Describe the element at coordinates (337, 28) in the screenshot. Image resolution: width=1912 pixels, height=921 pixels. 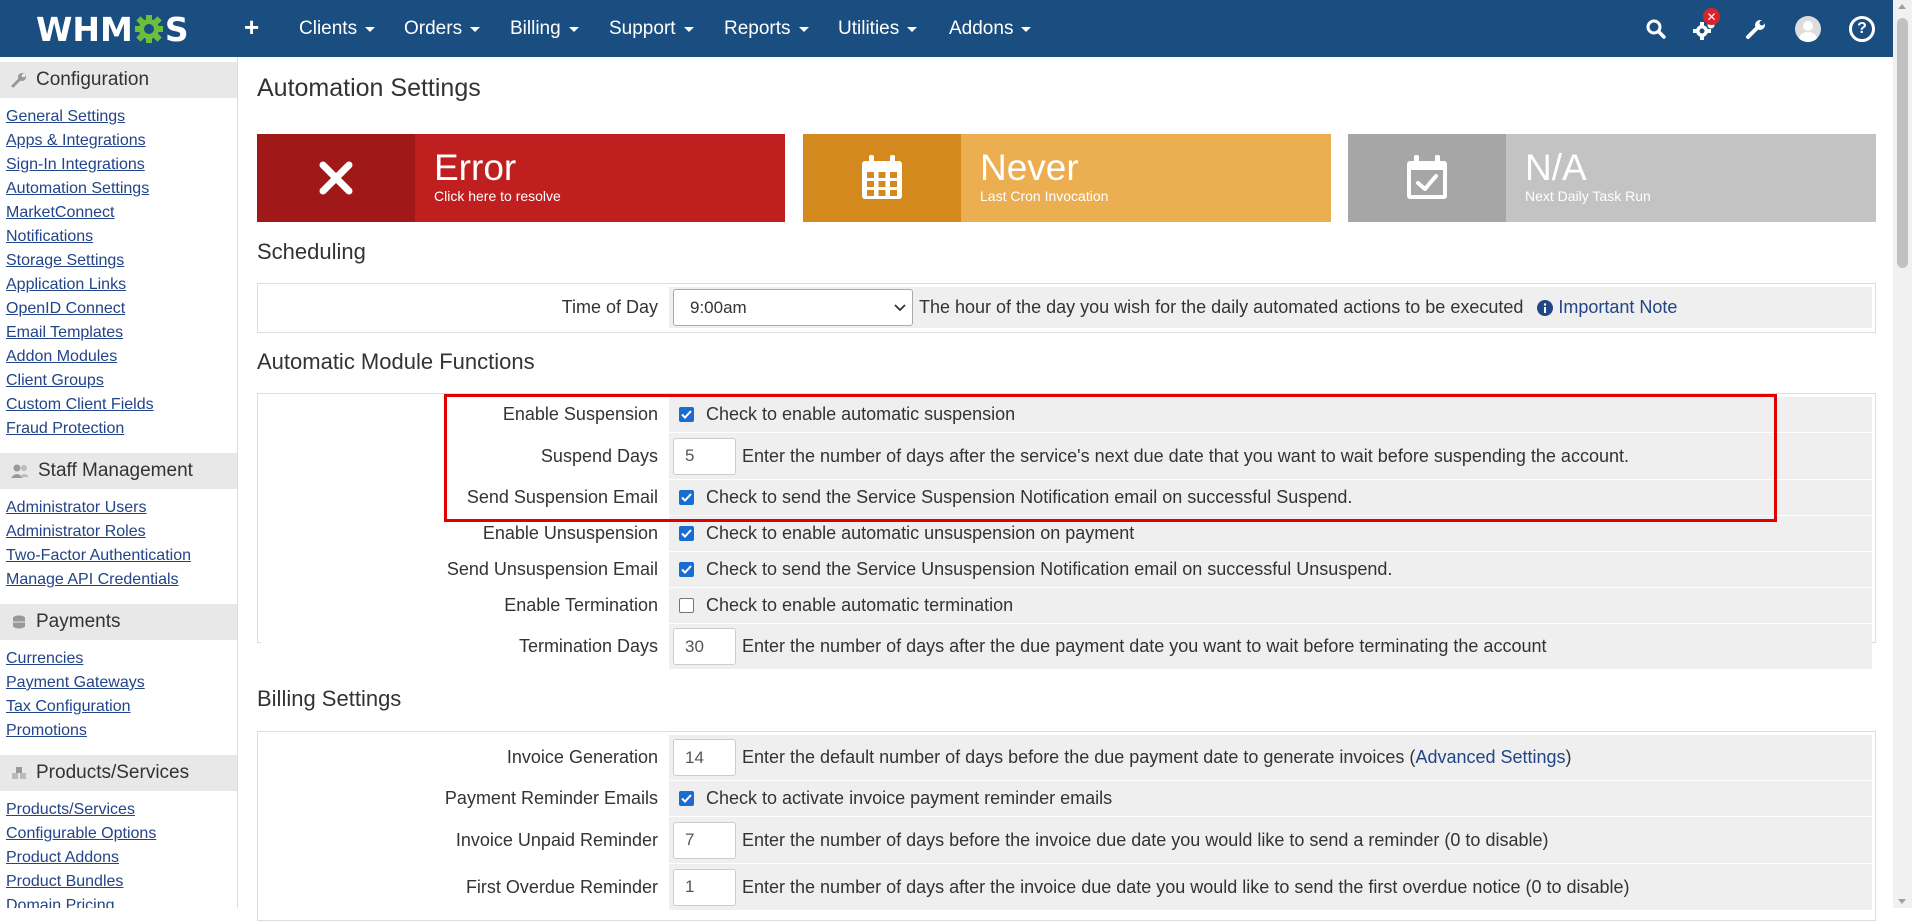
I see `nav-clients: Clients` at that location.